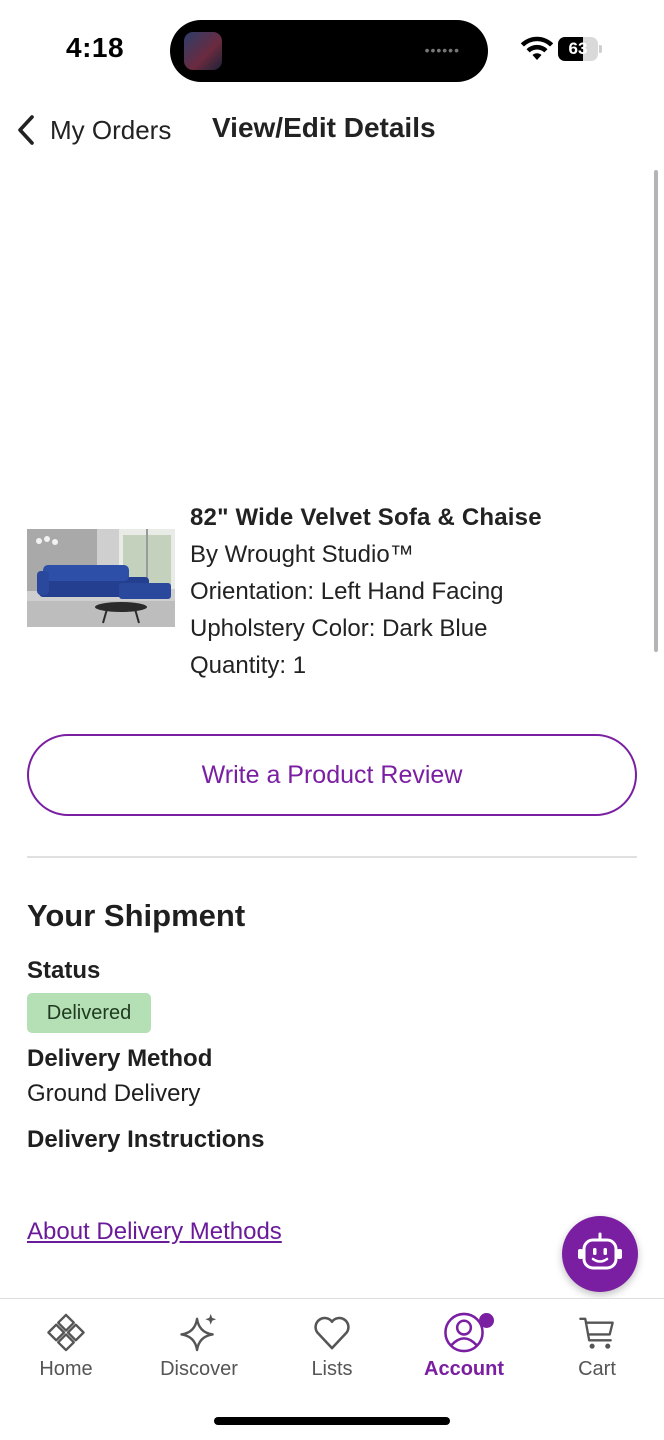  I want to click on status-label: Status, so click(64, 970).